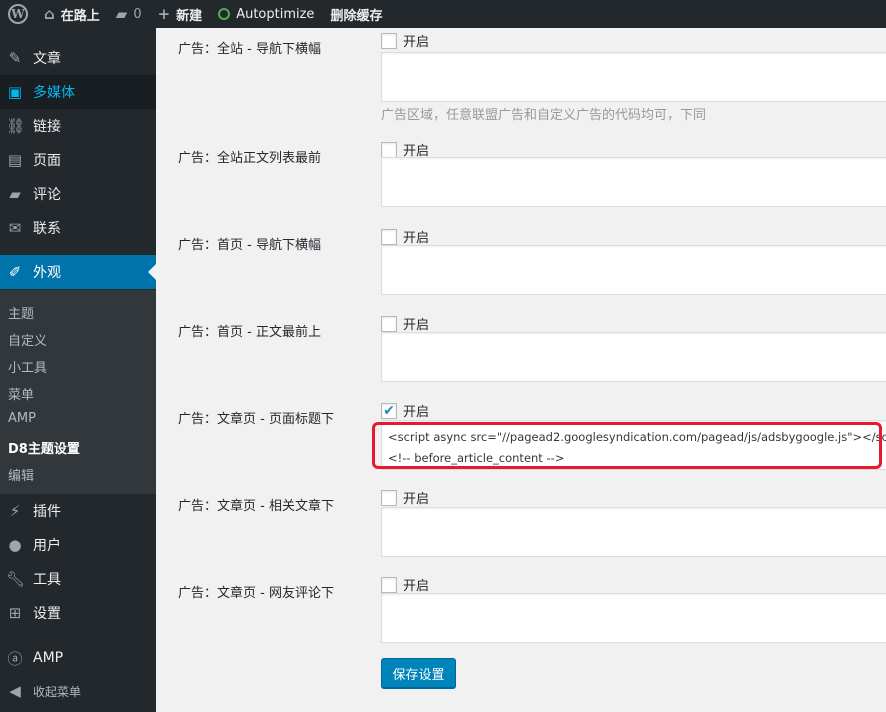 Image resolution: width=886 pixels, height=712 pixels. I want to click on menu-label: 外观, so click(47, 273).